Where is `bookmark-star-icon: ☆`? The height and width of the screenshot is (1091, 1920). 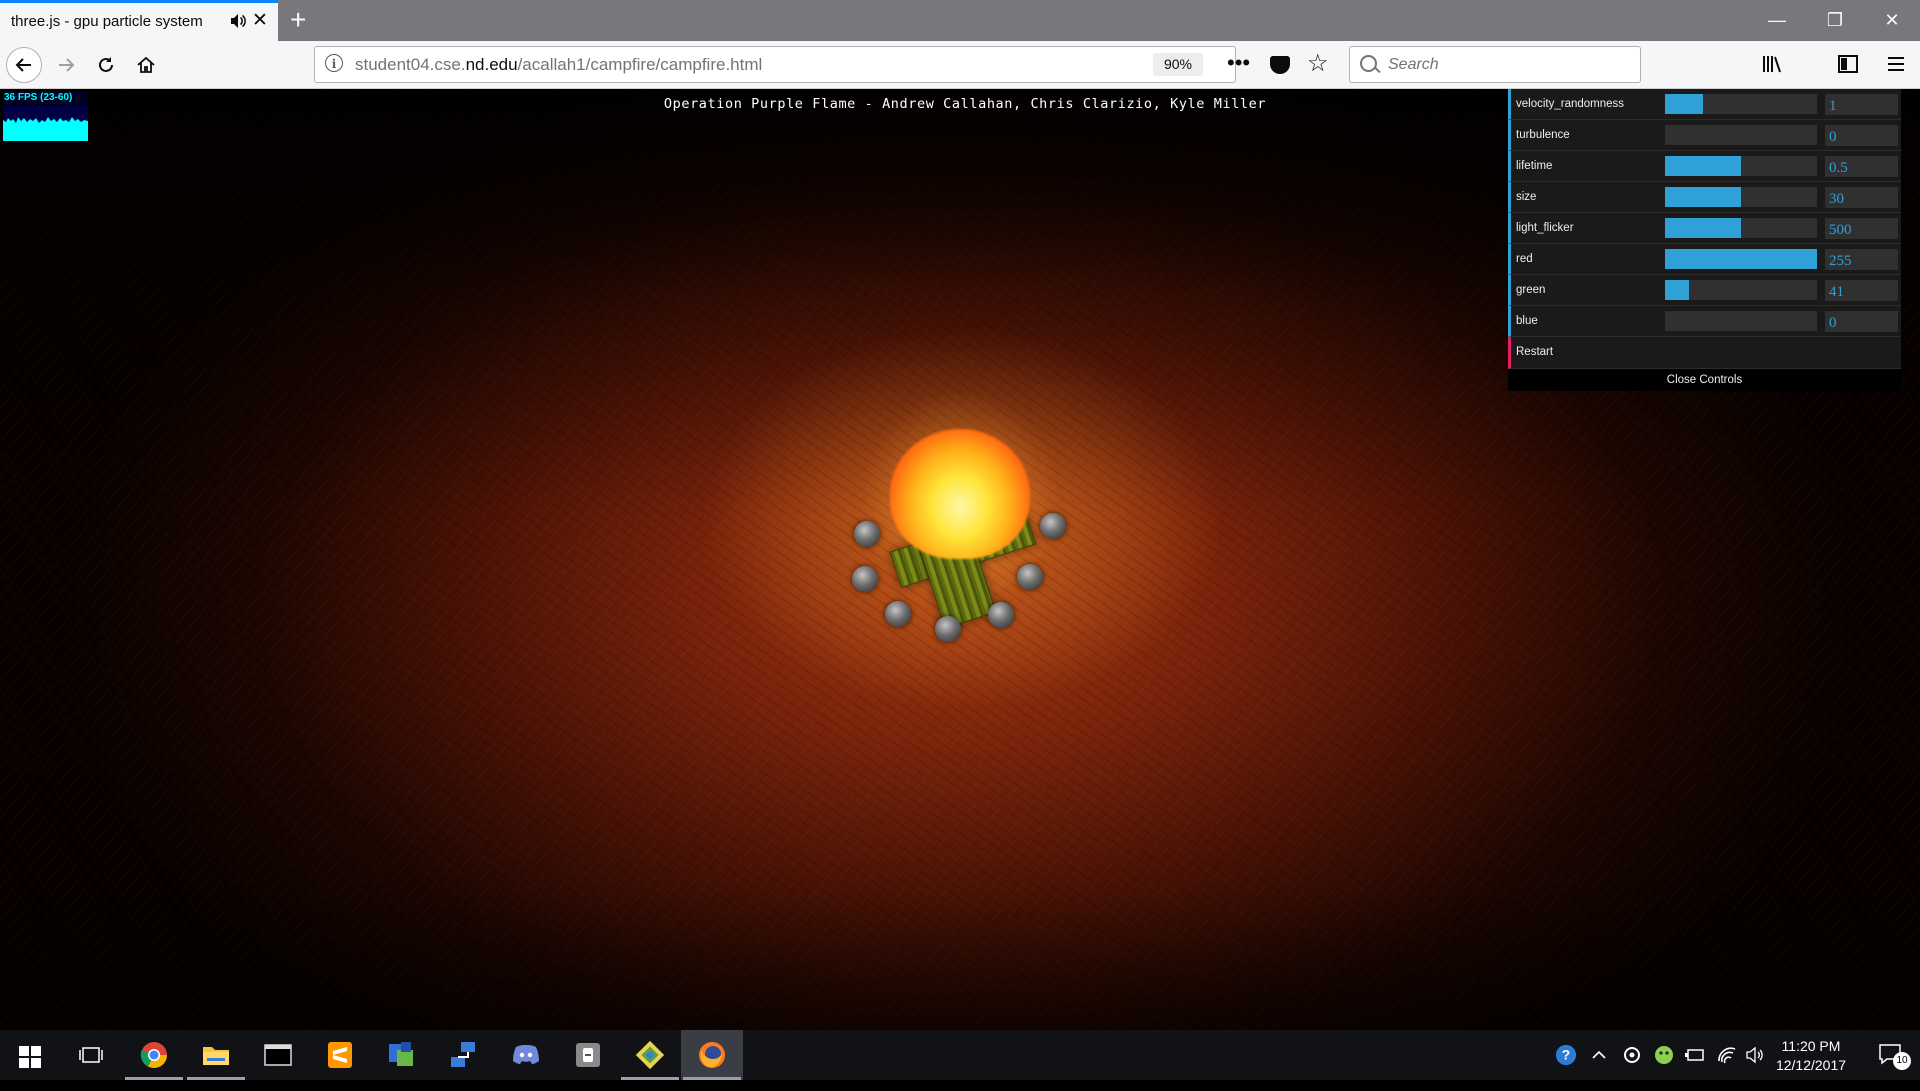 bookmark-star-icon: ☆ is located at coordinates (1318, 63).